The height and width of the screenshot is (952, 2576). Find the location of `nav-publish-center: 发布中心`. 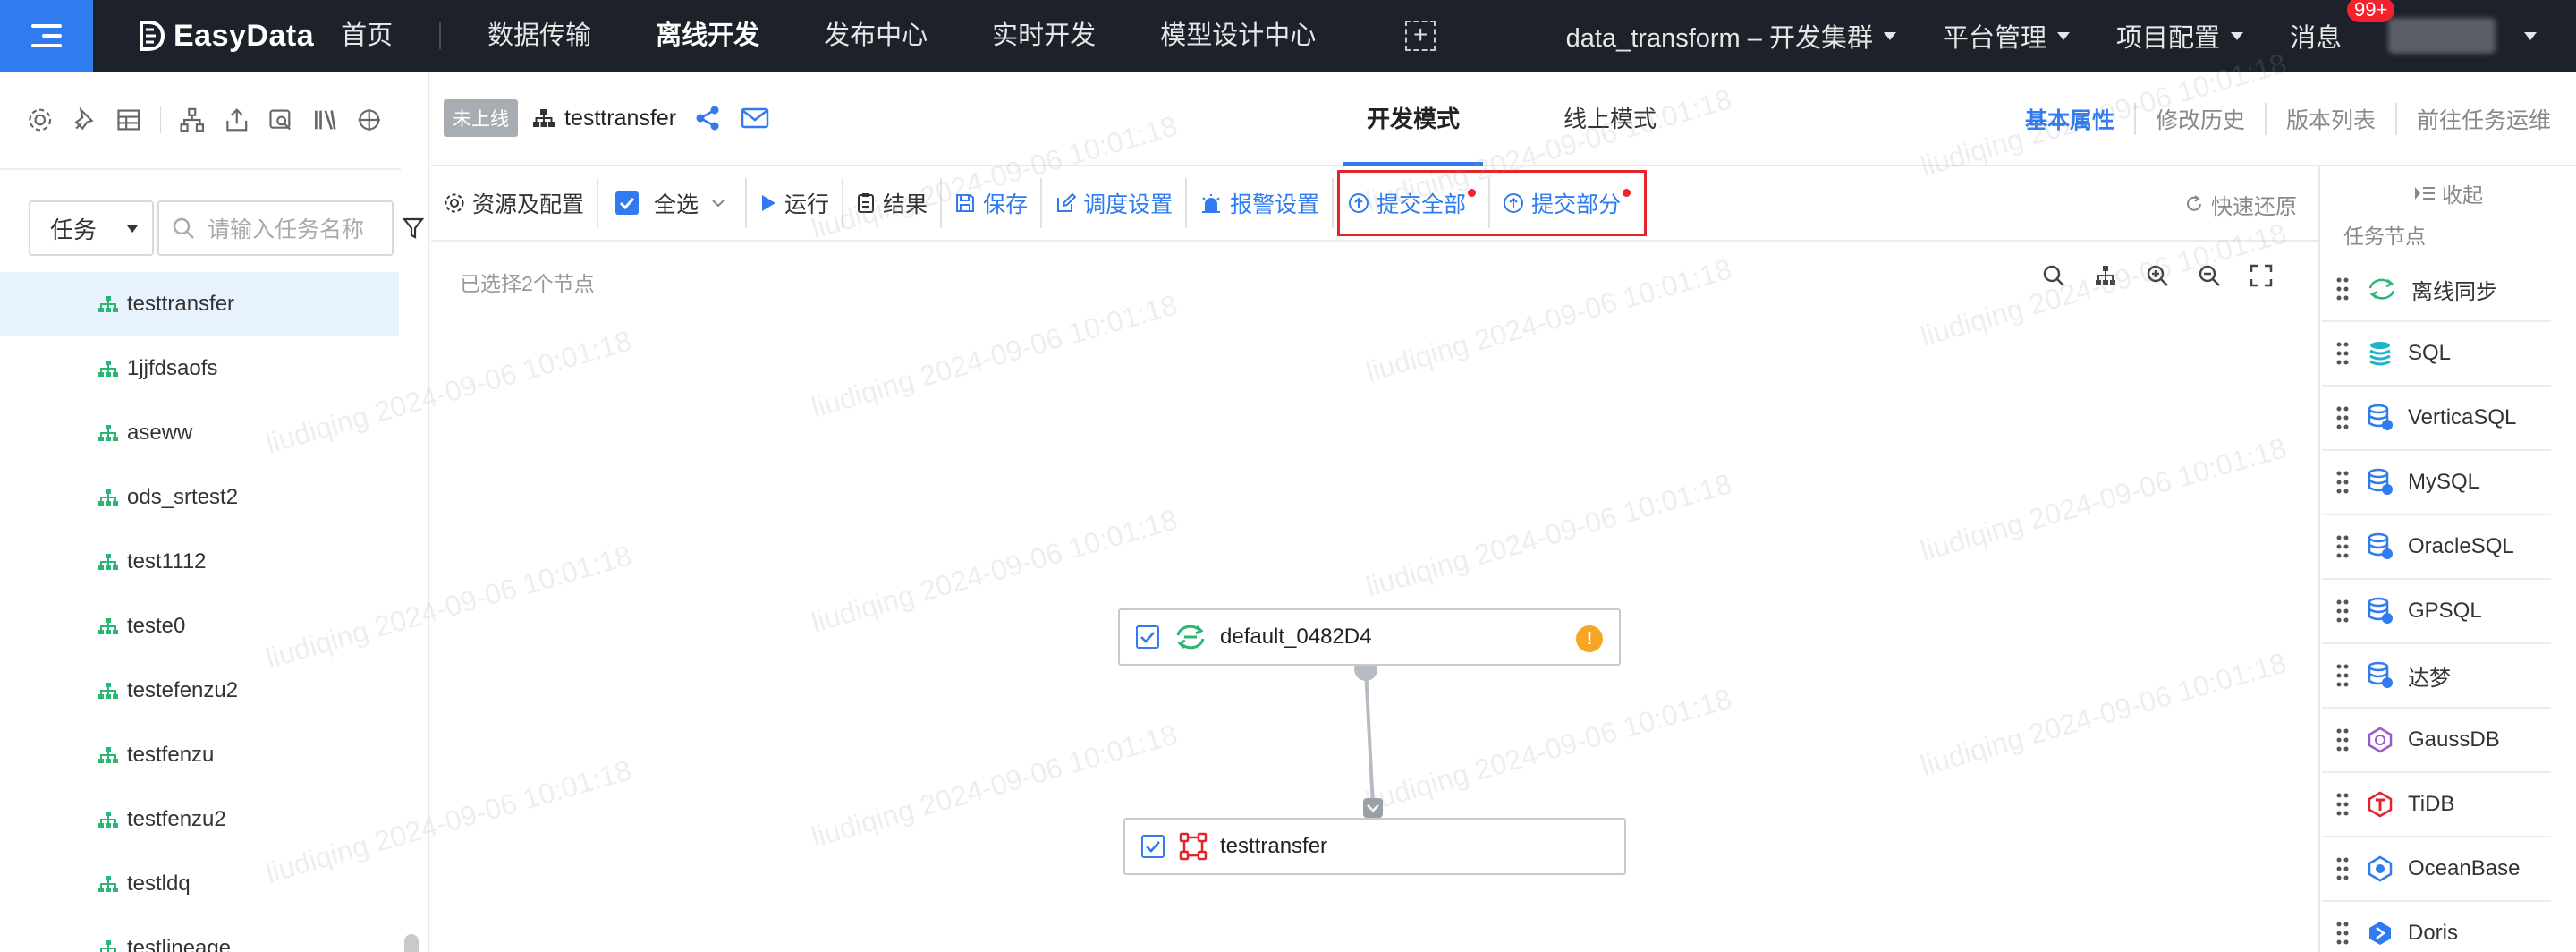

nav-publish-center: 发布中心 is located at coordinates (876, 36).